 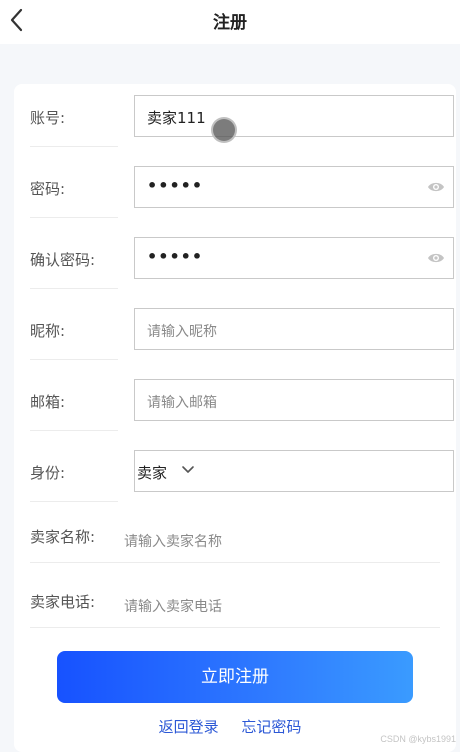 I want to click on seller-phone-label: 卖家电话:, so click(x=63, y=602).